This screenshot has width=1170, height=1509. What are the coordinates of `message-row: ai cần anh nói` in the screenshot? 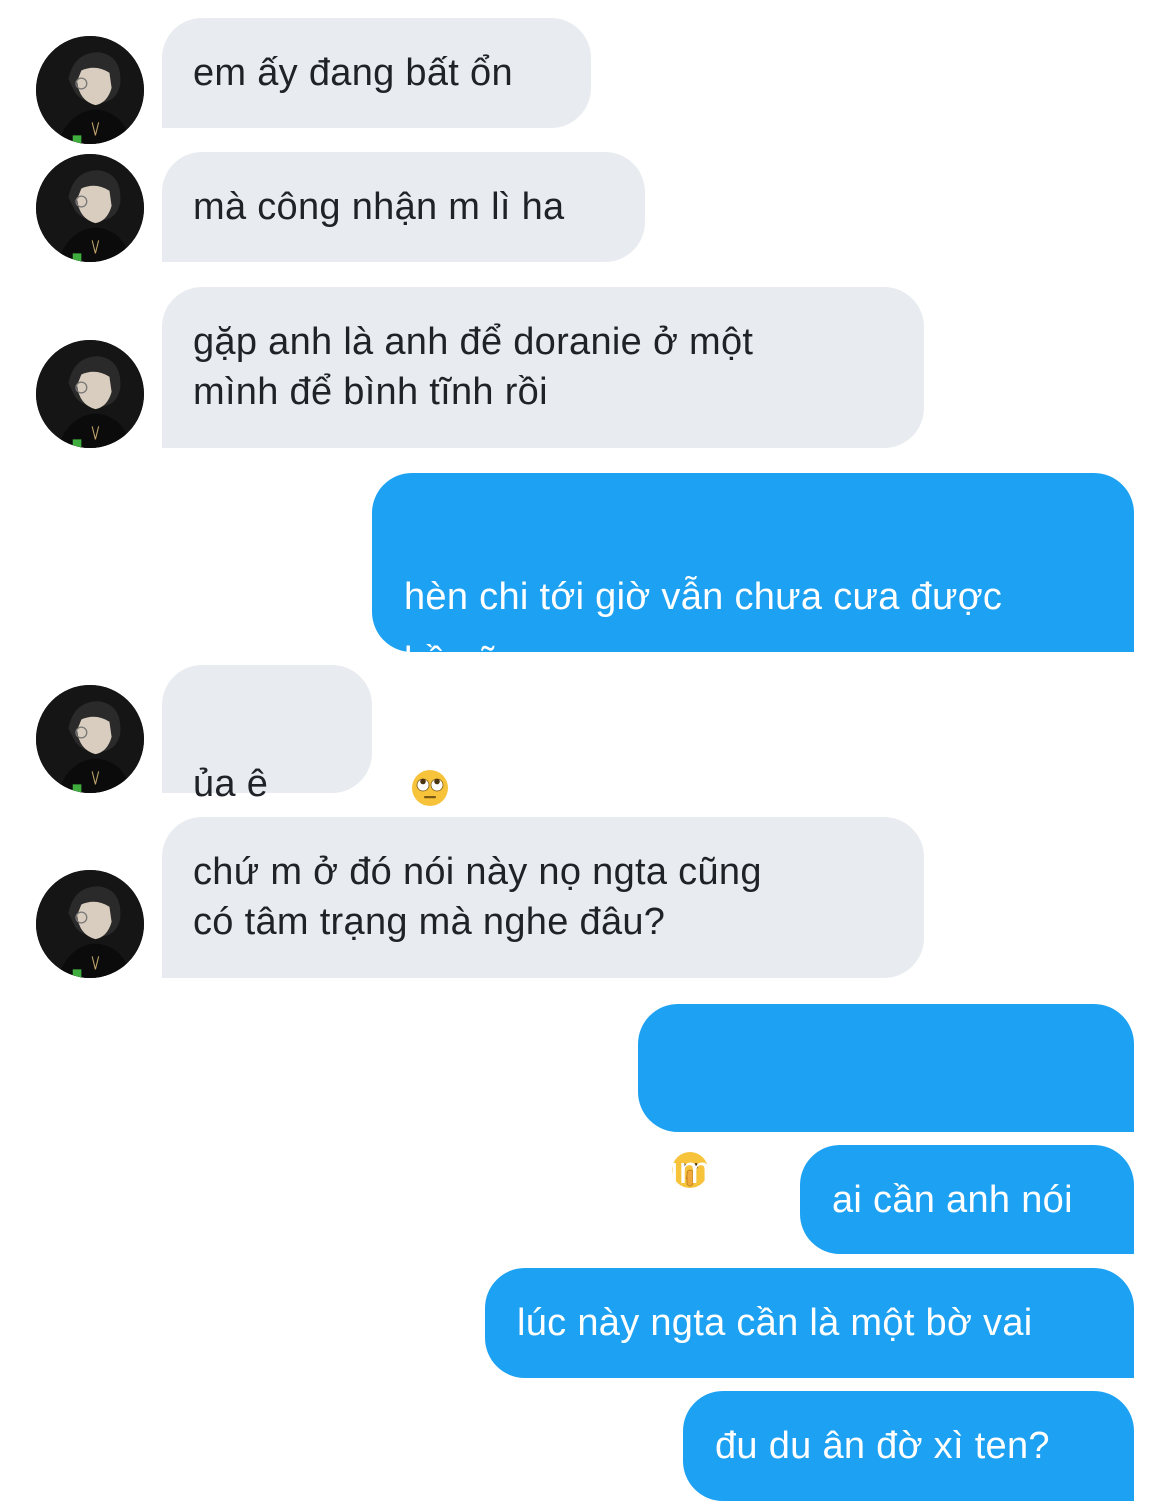 It's located at (585, 1199).